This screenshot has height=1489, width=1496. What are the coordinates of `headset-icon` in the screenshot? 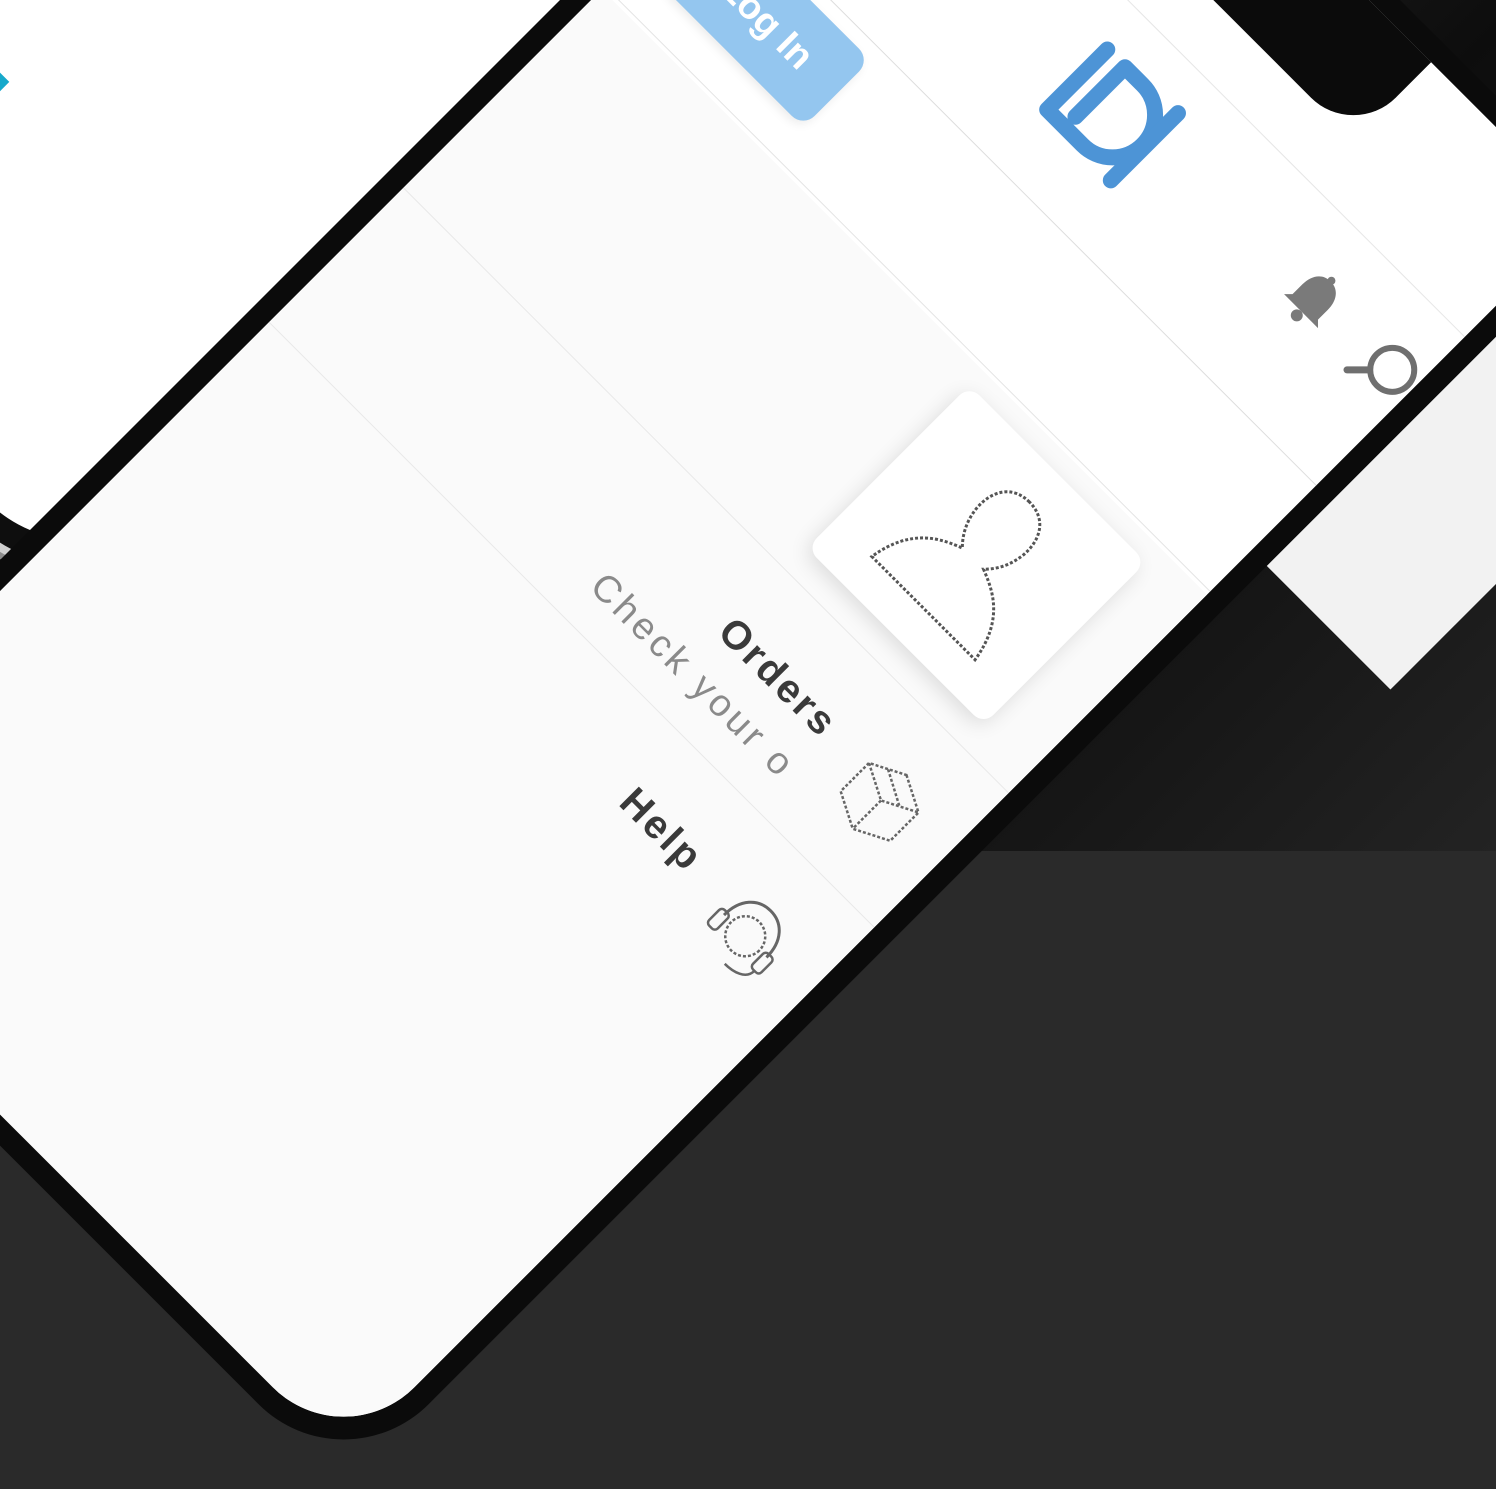 It's located at (743, 938).